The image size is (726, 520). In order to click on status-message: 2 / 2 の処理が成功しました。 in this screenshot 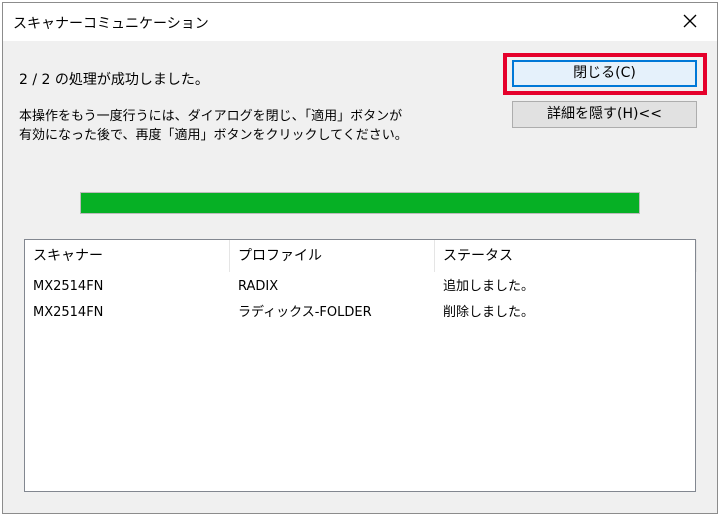, I will do `click(114, 80)`.